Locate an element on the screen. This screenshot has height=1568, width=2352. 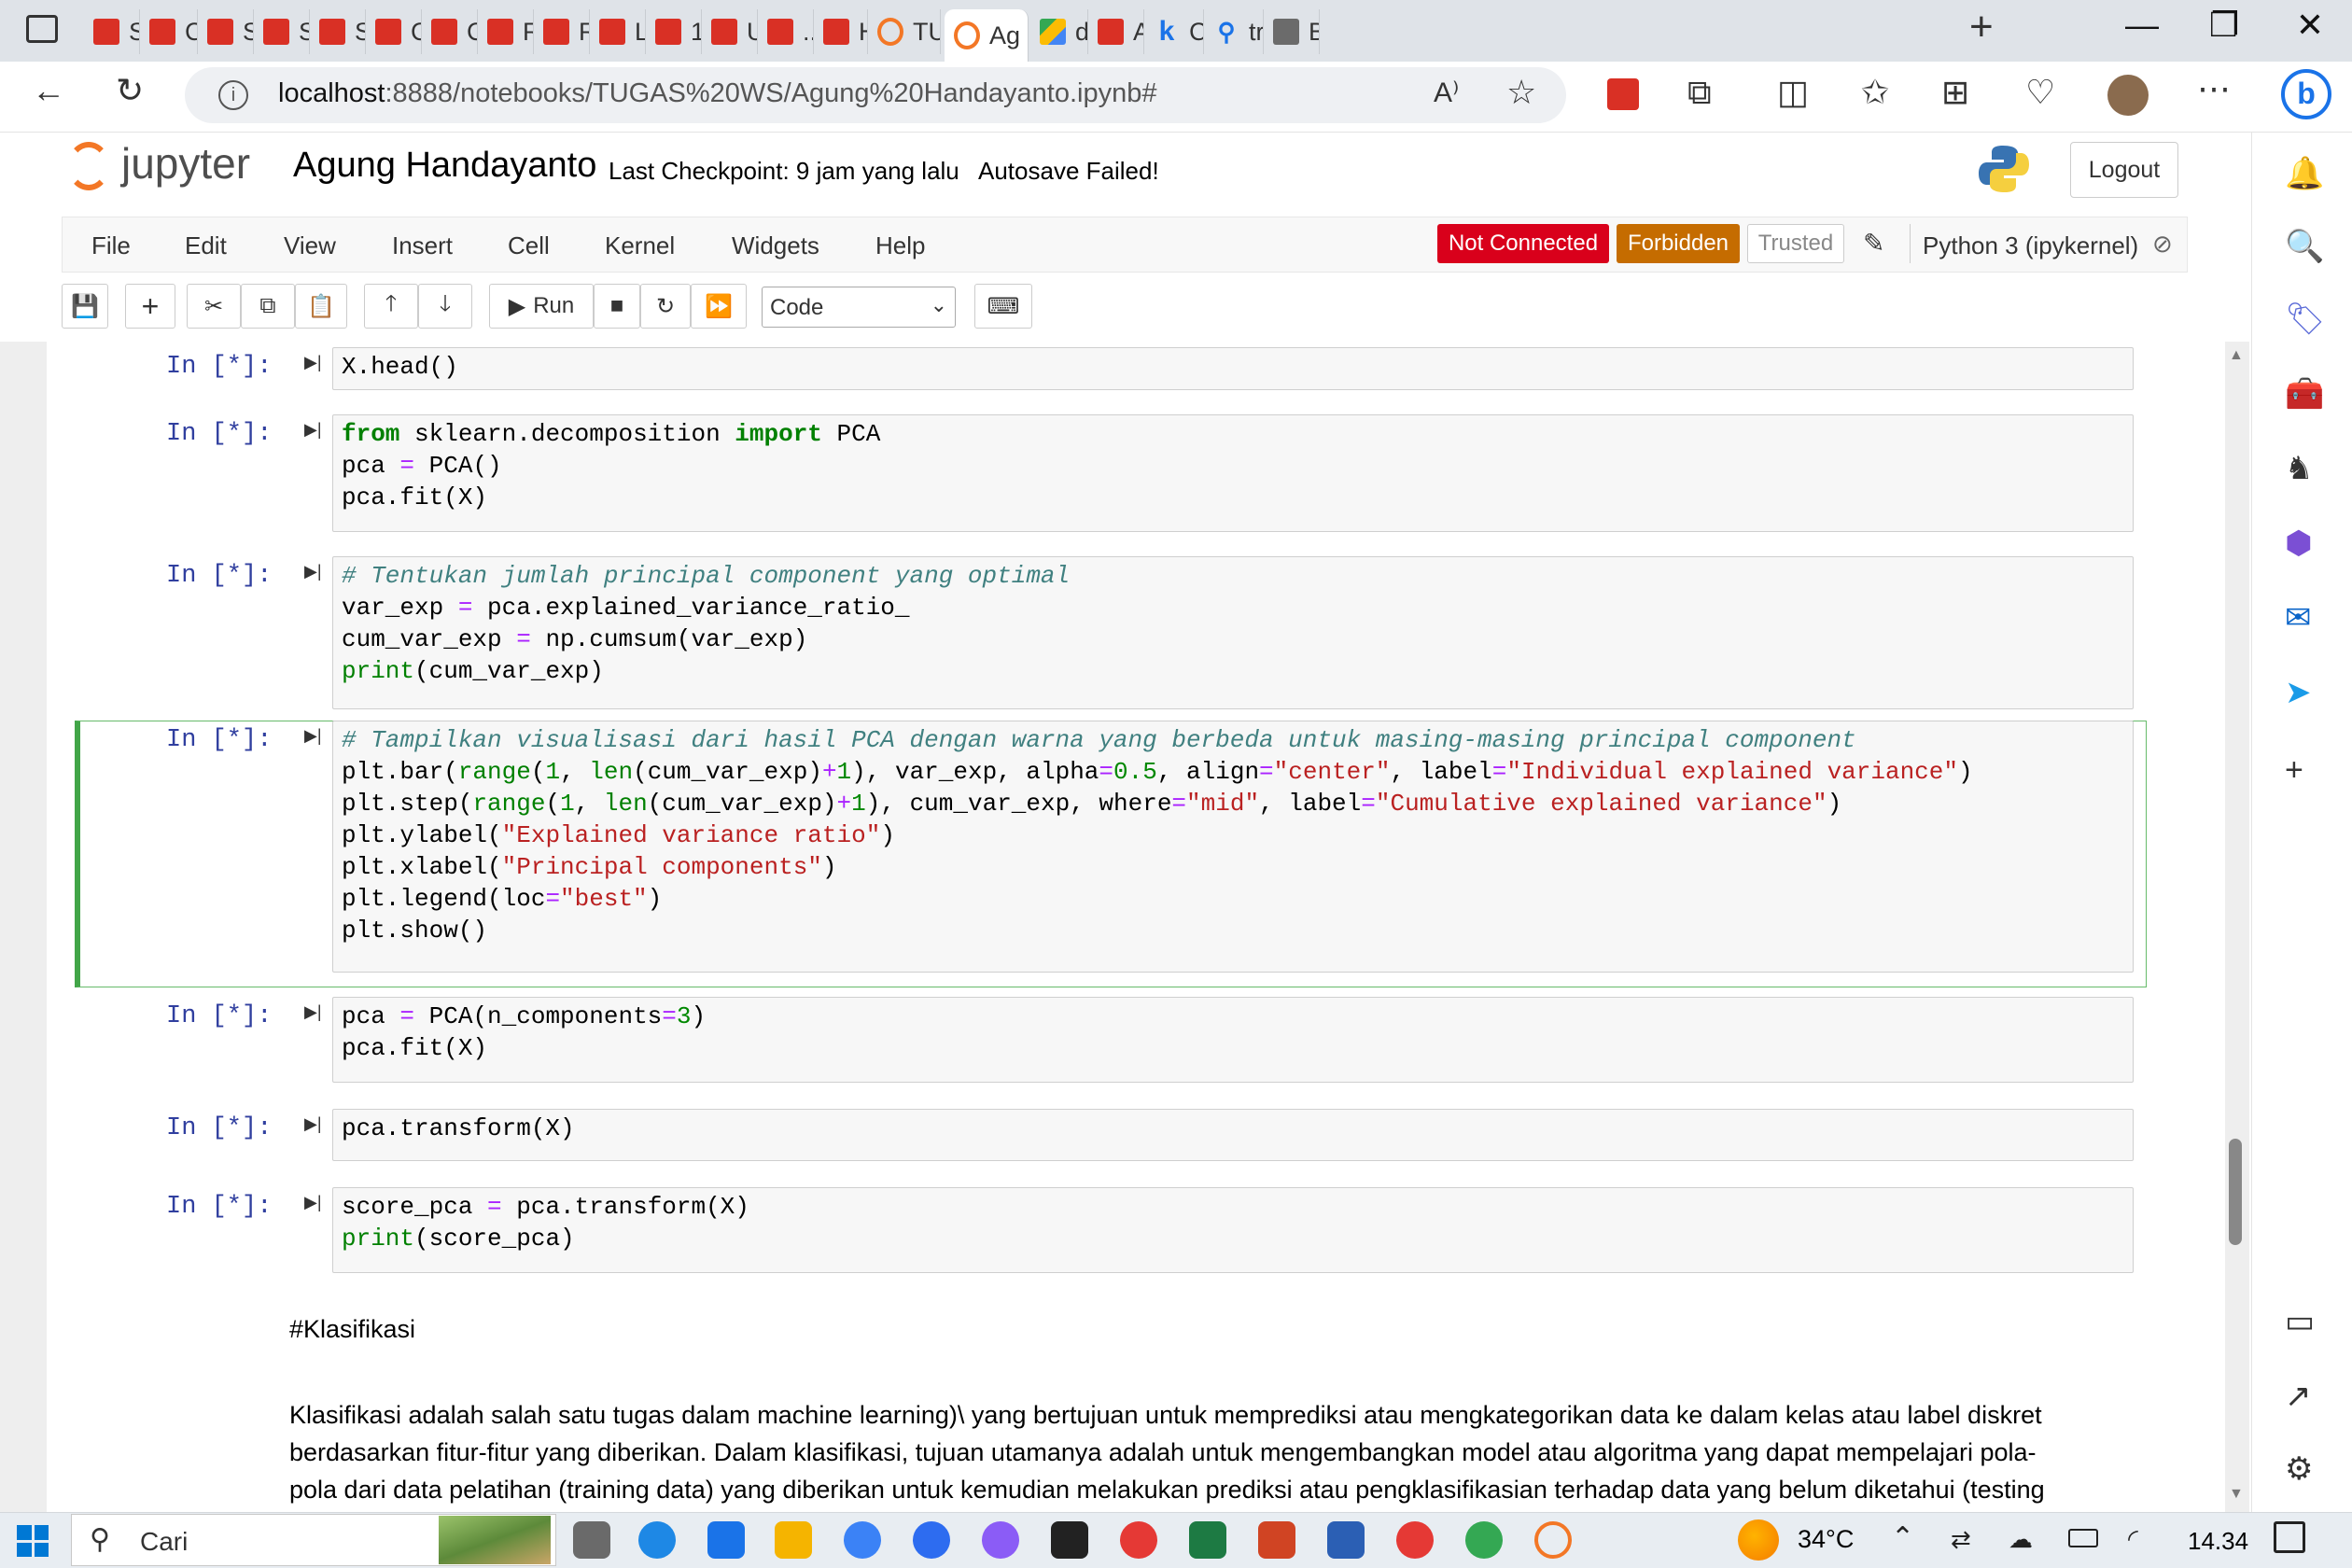
menu-insert: Insert is located at coordinates (422, 245).